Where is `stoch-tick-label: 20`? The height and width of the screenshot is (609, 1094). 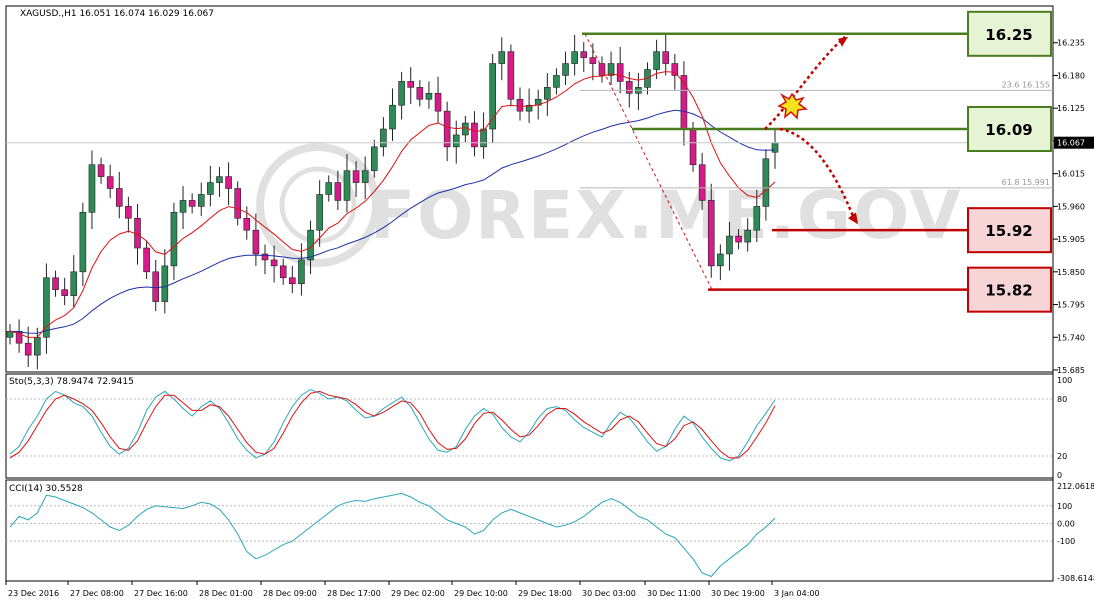 stoch-tick-label: 20 is located at coordinates (1062, 456).